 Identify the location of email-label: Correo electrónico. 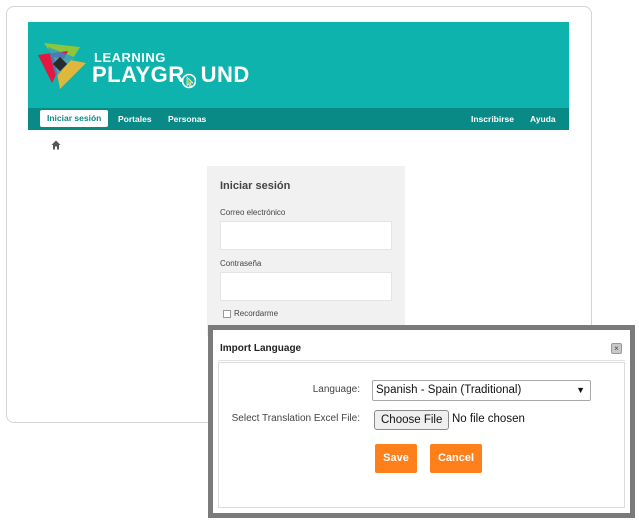
(253, 212).